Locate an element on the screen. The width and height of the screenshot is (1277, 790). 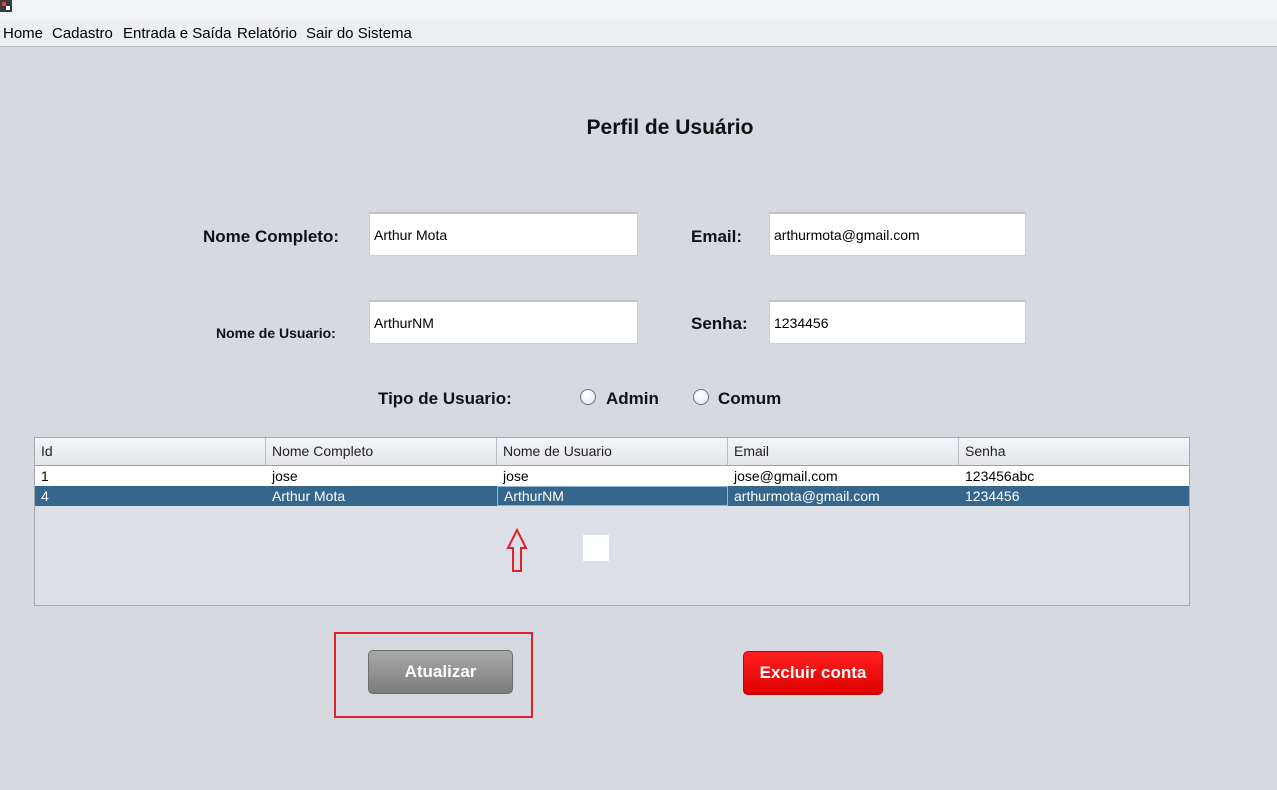
cell-nome-usuario: jose is located at coordinates (612, 476).